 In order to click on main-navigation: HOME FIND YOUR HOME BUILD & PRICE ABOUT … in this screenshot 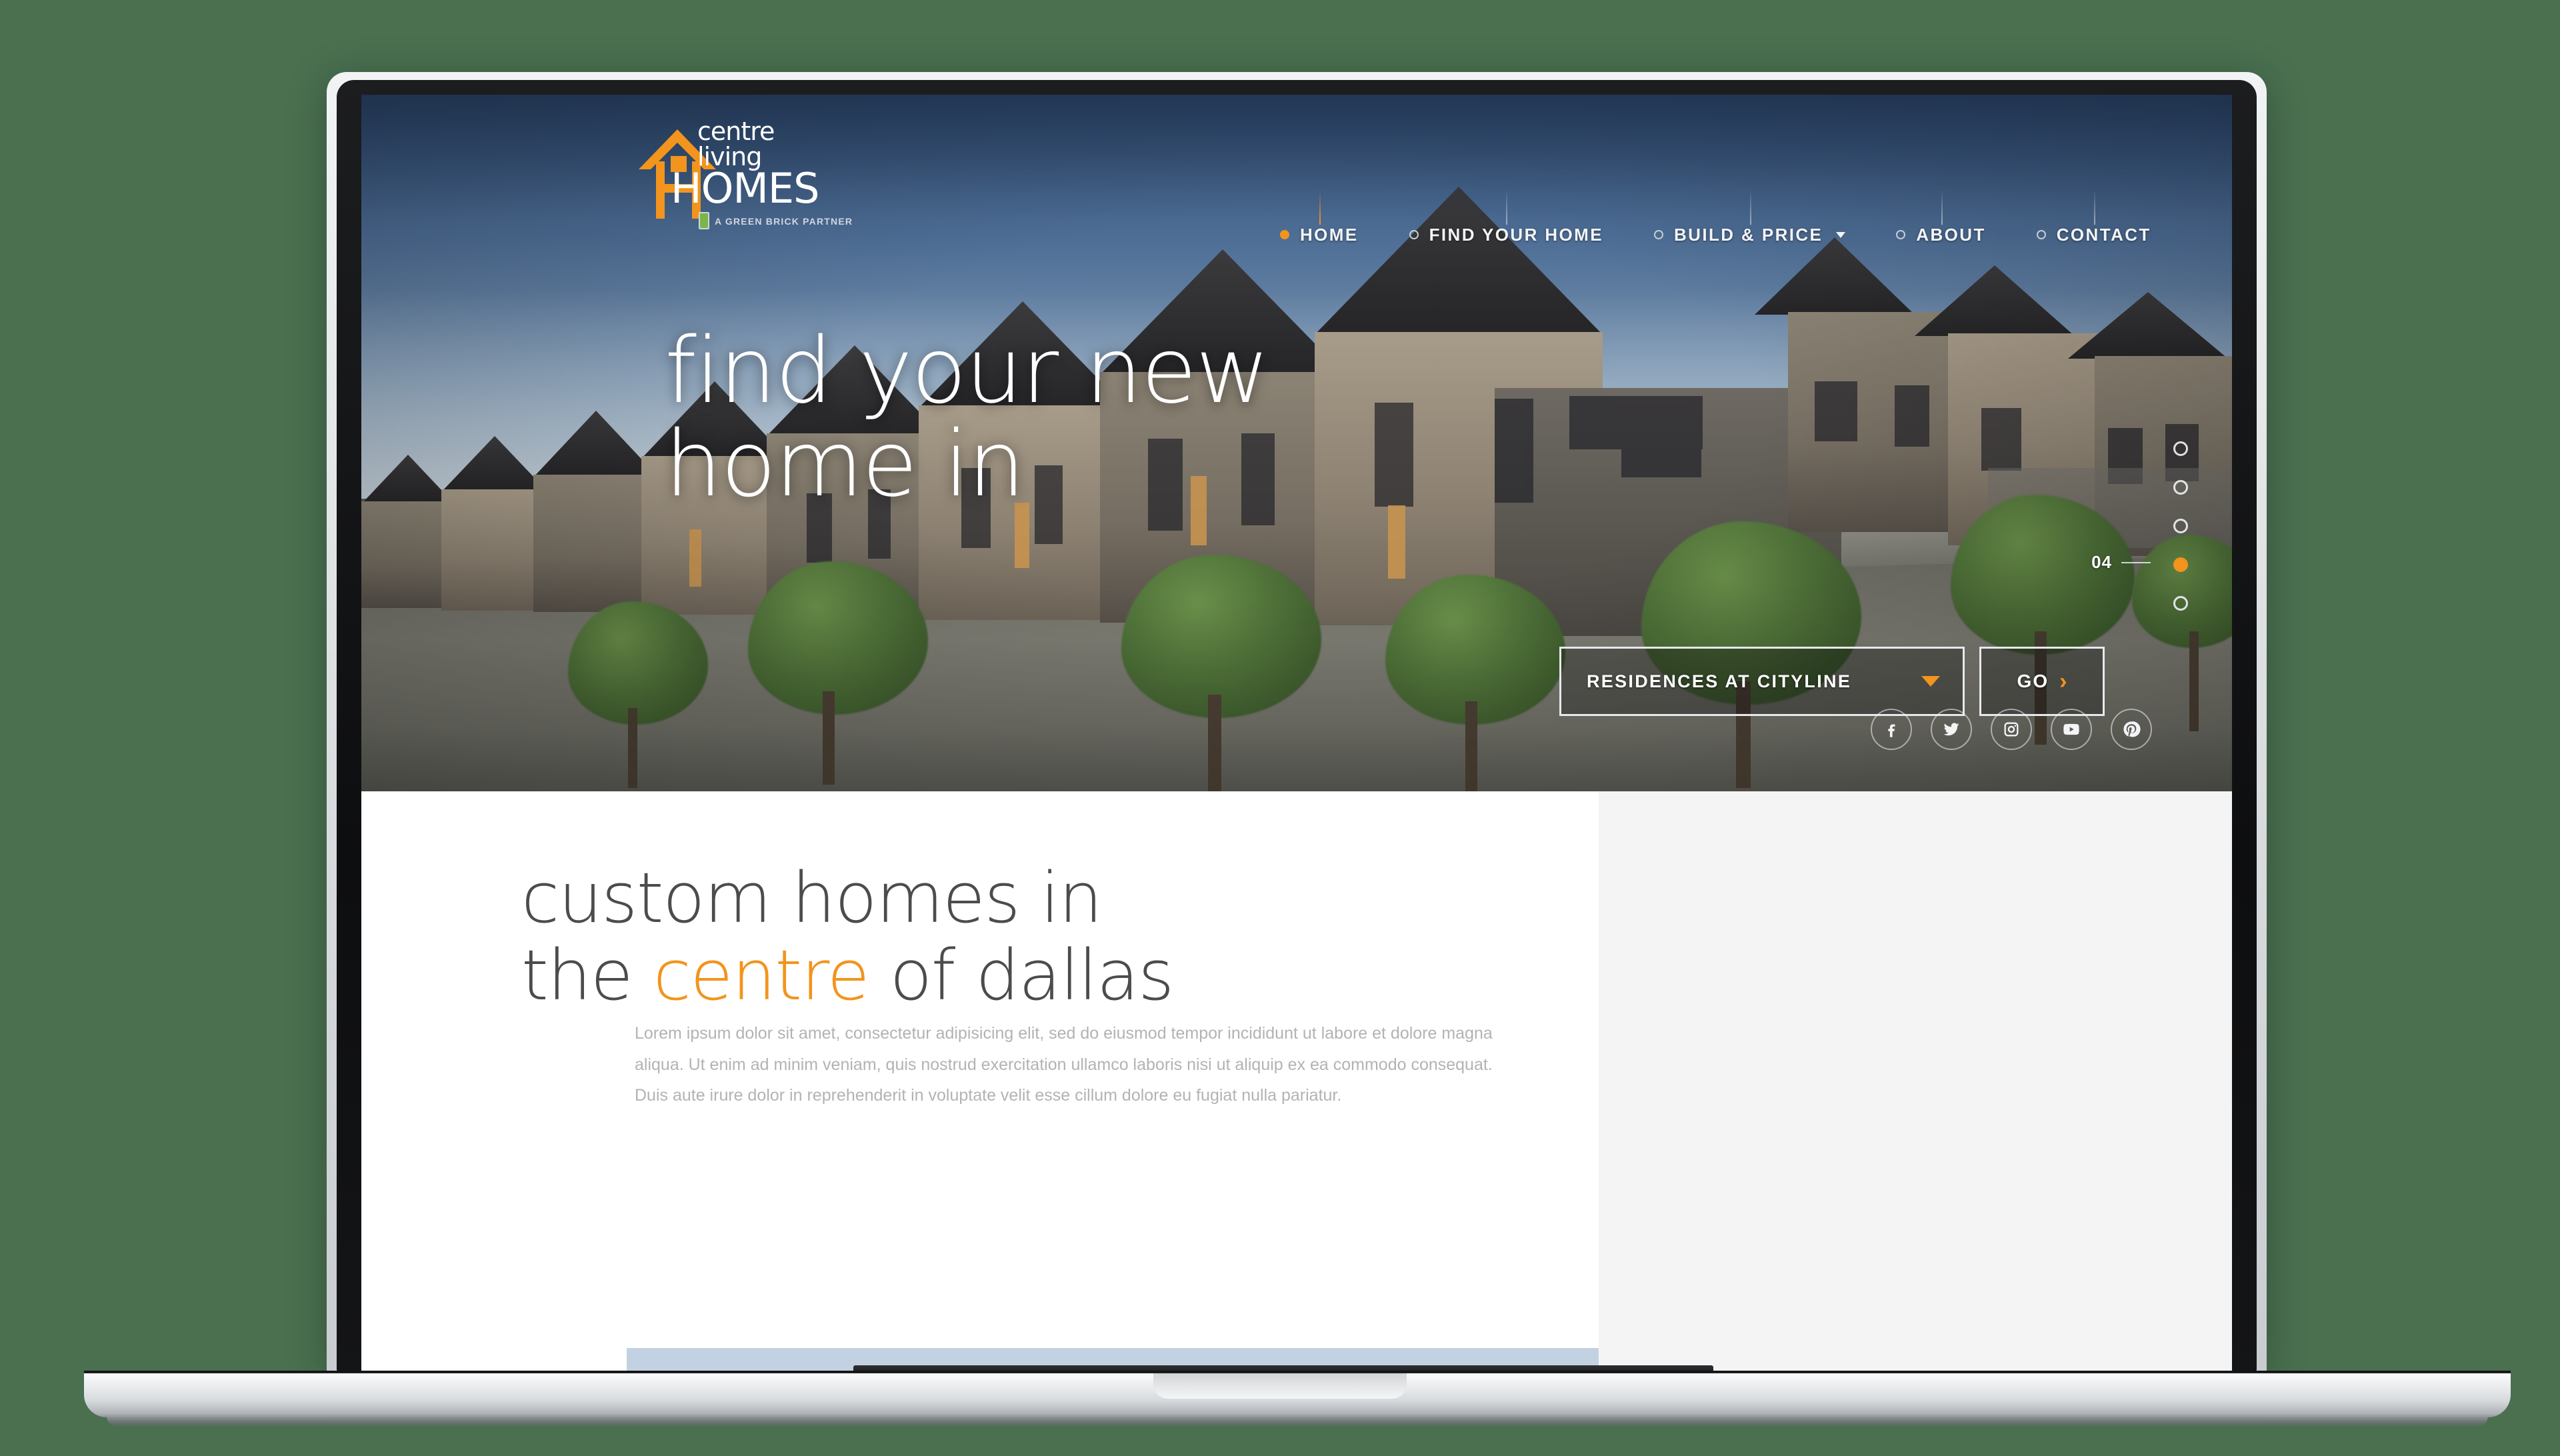, I will do `click(1716, 222)`.